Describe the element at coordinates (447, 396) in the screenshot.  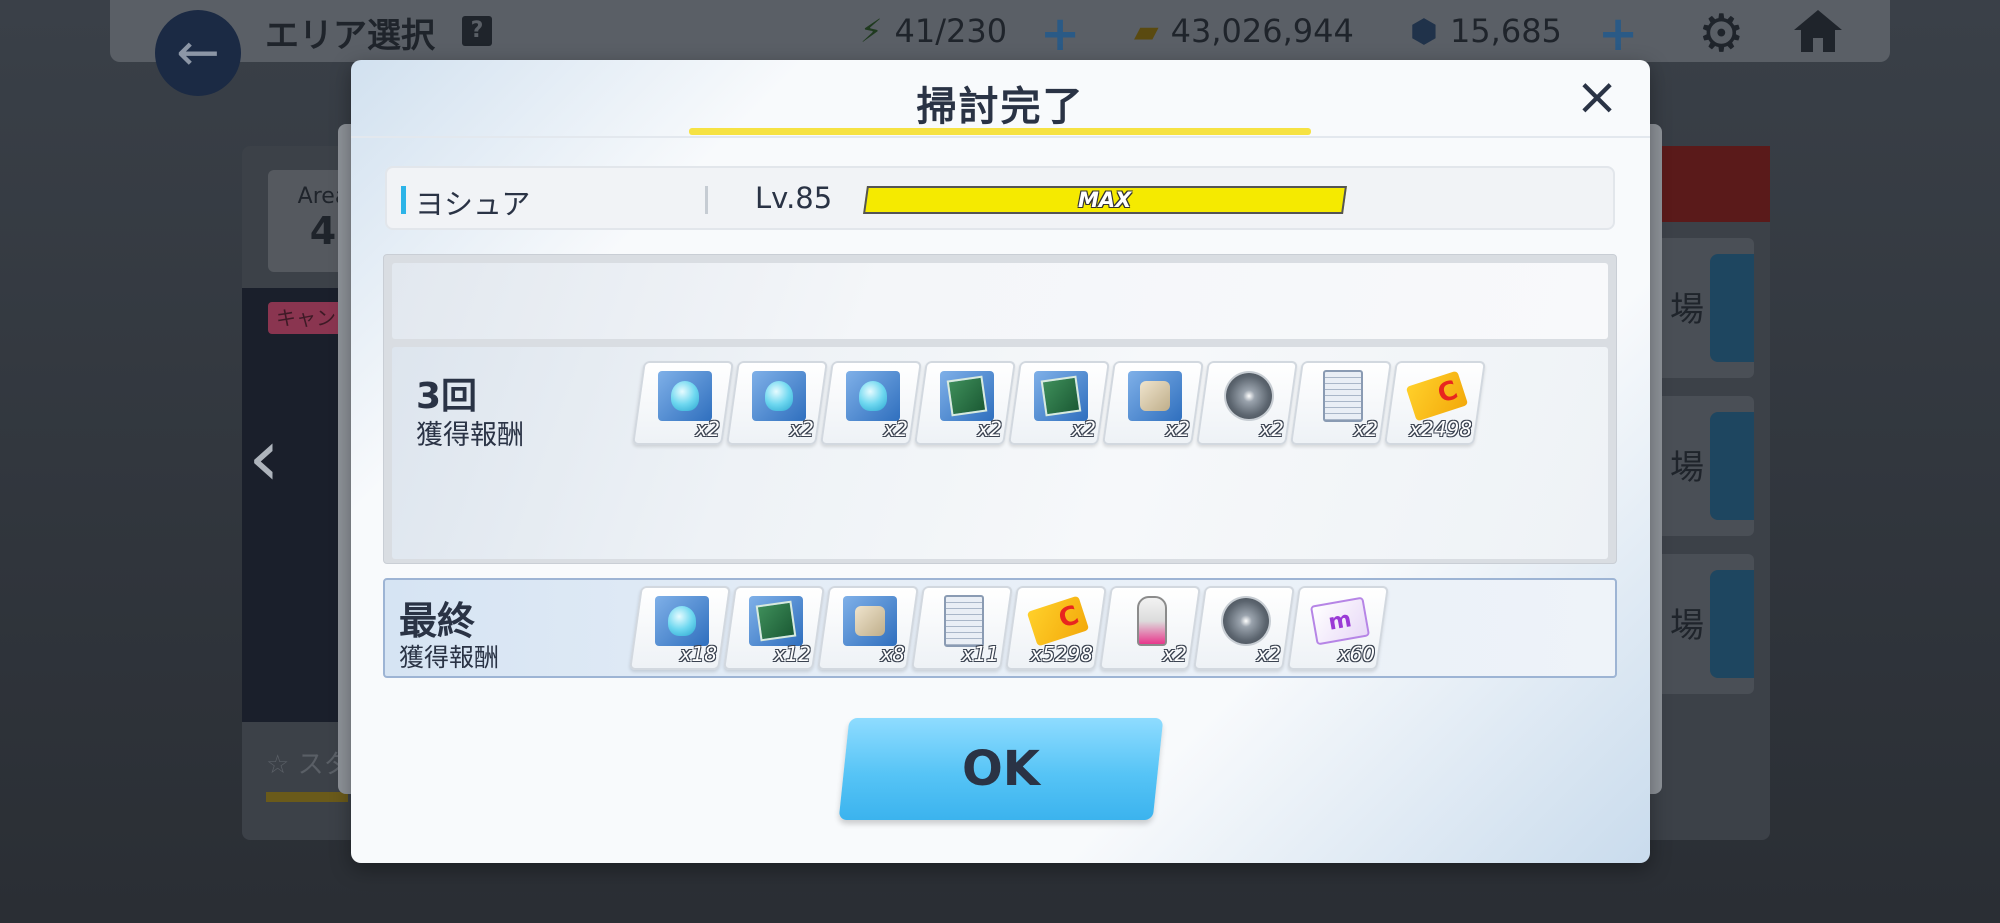
I see `run-count: 3回` at that location.